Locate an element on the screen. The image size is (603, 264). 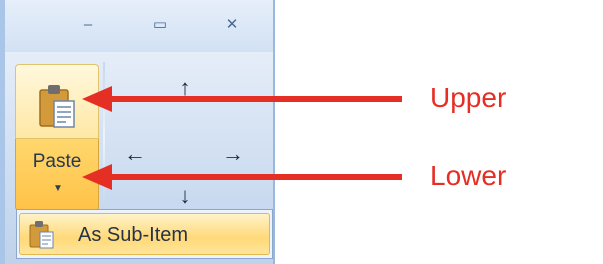
menu-item-label: As Sub-Item is located at coordinates (133, 235).